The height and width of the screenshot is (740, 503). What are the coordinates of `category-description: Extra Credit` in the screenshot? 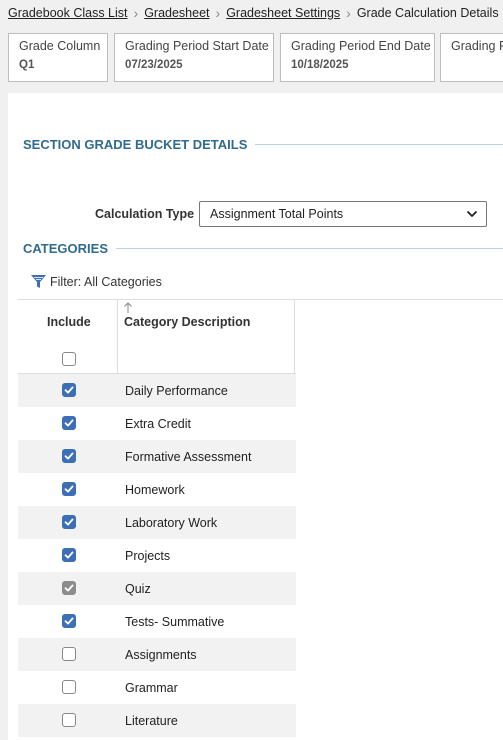 It's located at (158, 424).